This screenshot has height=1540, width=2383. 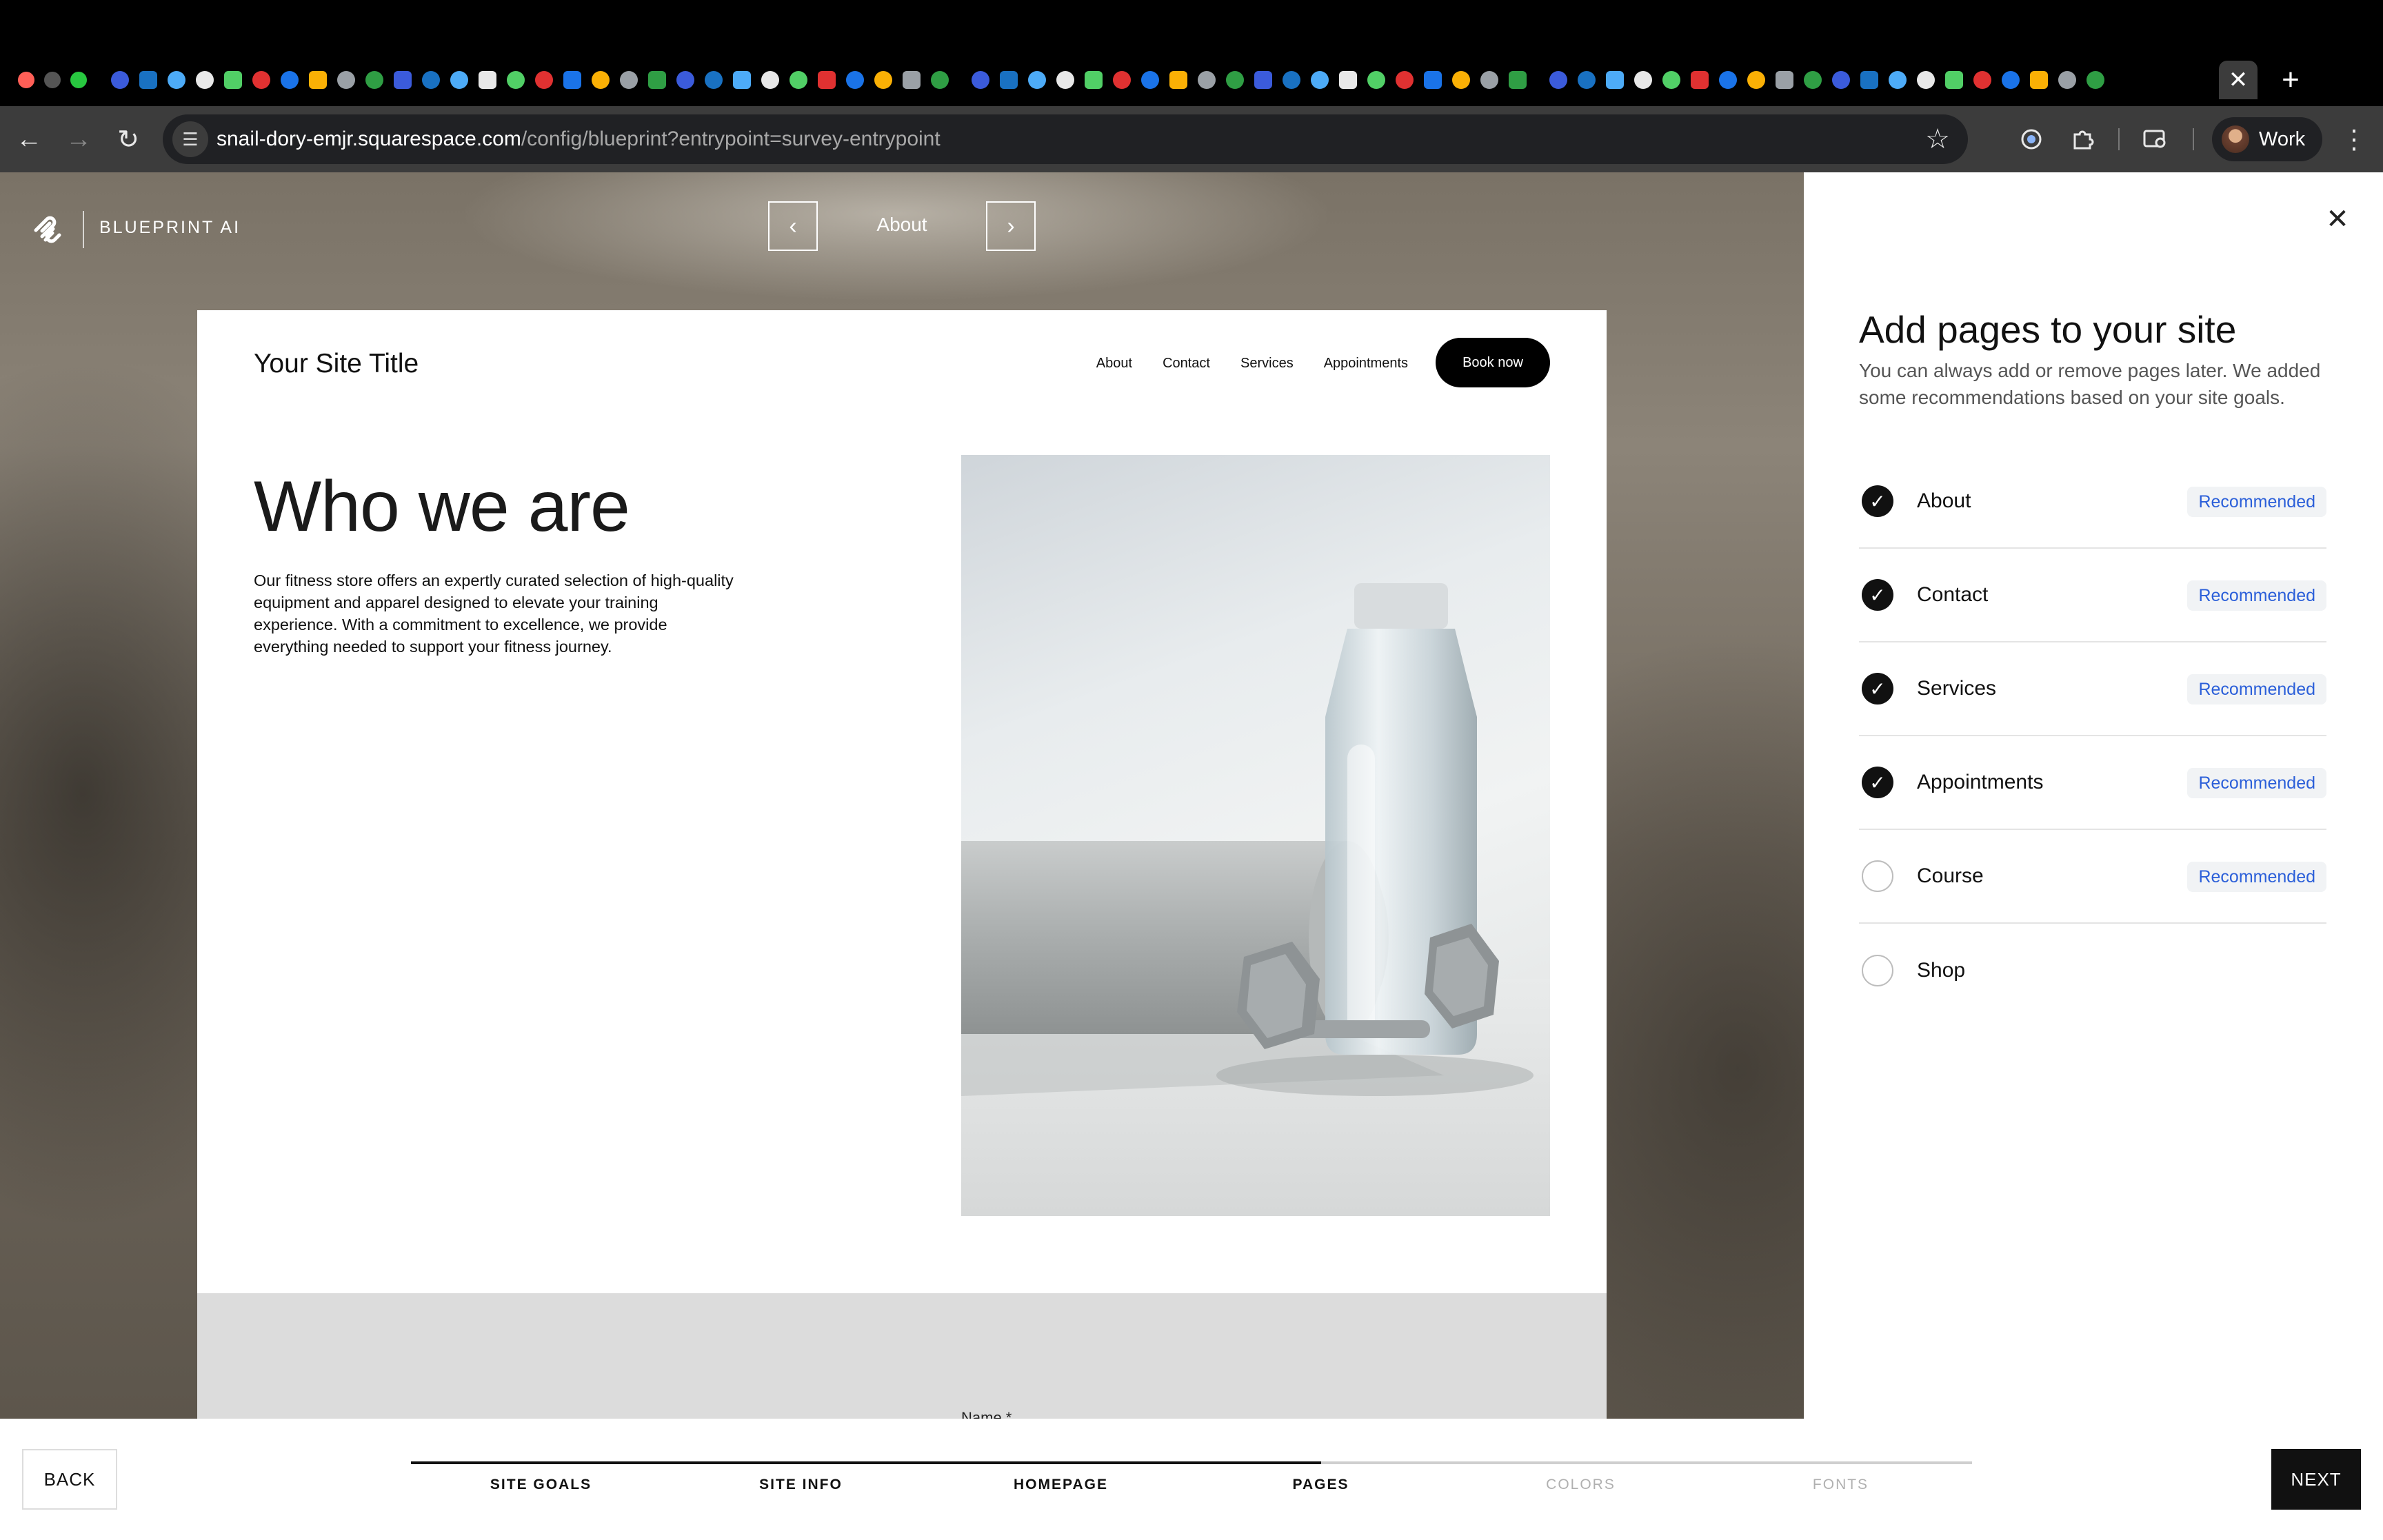 I want to click on password-manager-icon, so click(x=2031, y=140).